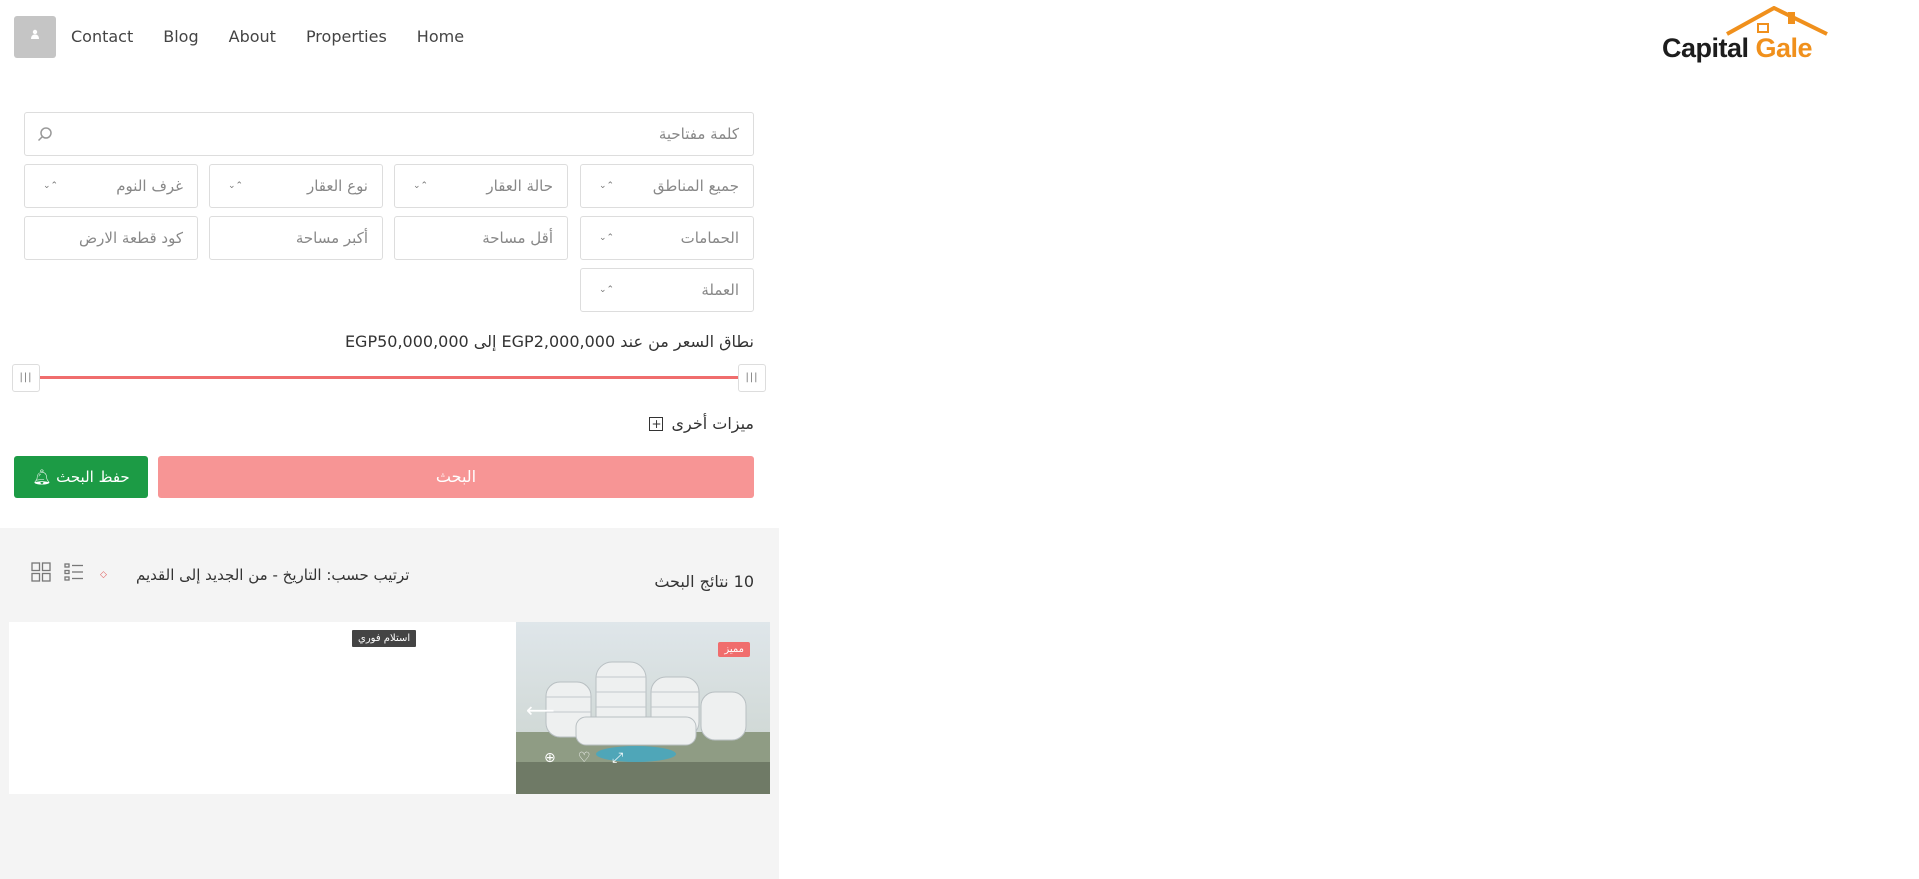  What do you see at coordinates (390, 377) in the screenshot?
I see `price-range-track` at bounding box center [390, 377].